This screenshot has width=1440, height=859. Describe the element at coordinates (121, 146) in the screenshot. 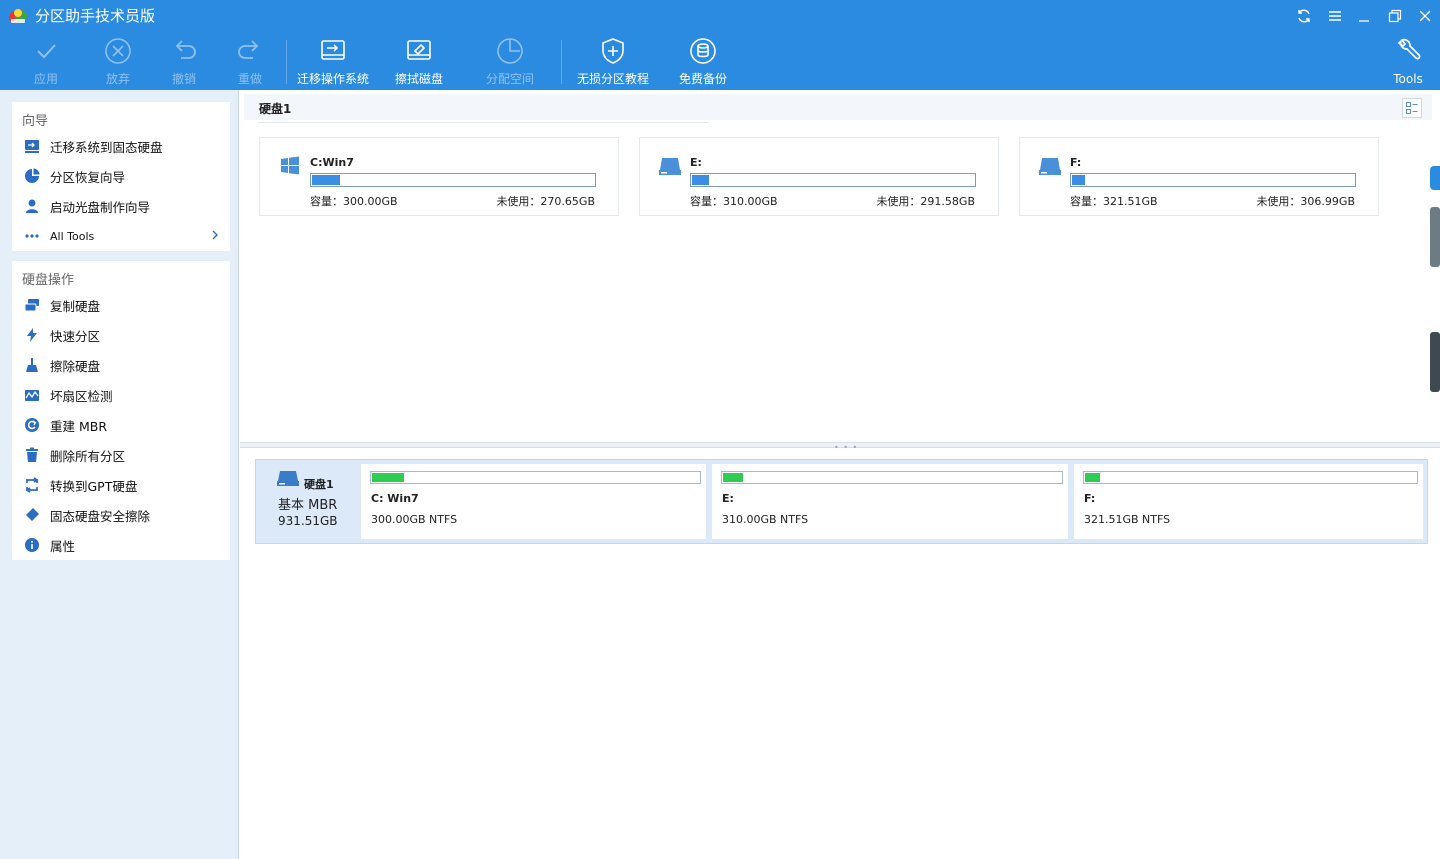

I see `sidebar-item-migrate-ssd: 迁移系统到固态硬盘` at that location.